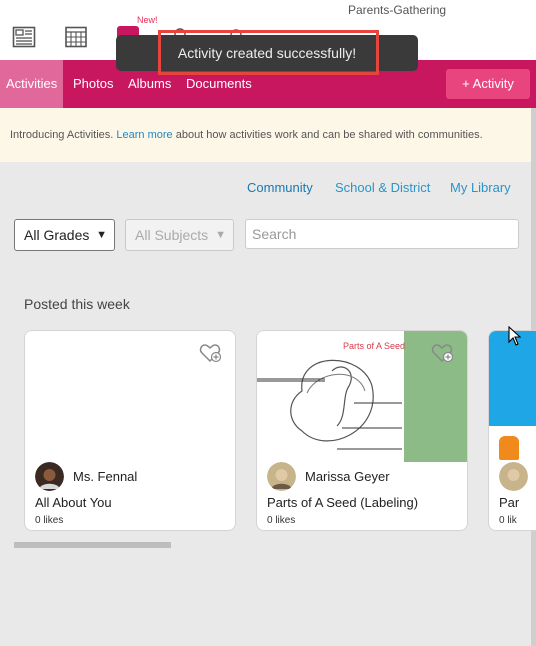 This screenshot has width=536, height=646. Describe the element at coordinates (347, 476) in the screenshot. I see `author-name: Marissa Geyer` at that location.